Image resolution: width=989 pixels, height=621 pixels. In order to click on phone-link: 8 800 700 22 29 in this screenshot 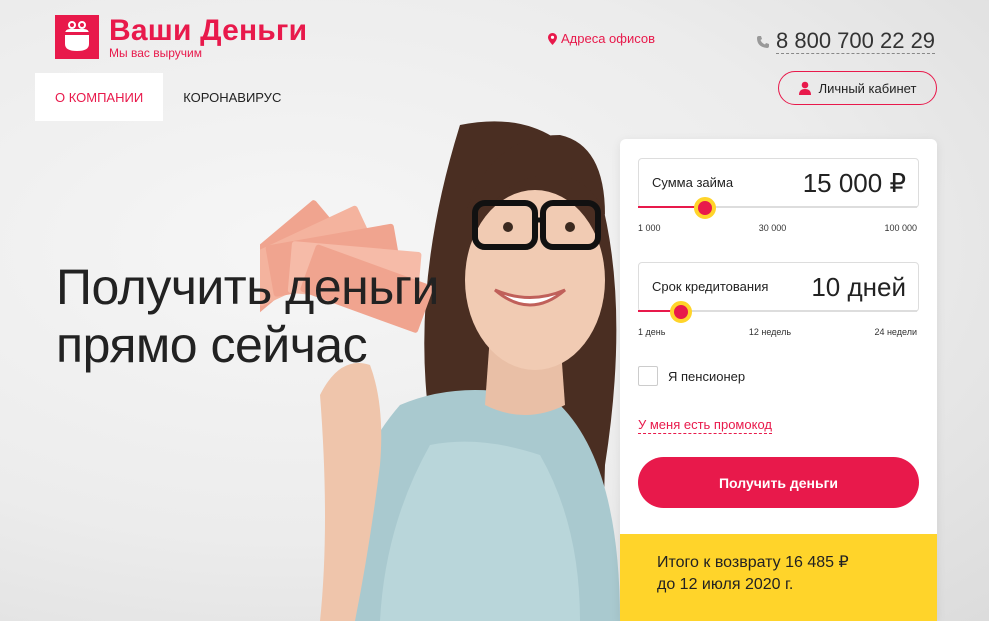, I will do `click(846, 41)`.